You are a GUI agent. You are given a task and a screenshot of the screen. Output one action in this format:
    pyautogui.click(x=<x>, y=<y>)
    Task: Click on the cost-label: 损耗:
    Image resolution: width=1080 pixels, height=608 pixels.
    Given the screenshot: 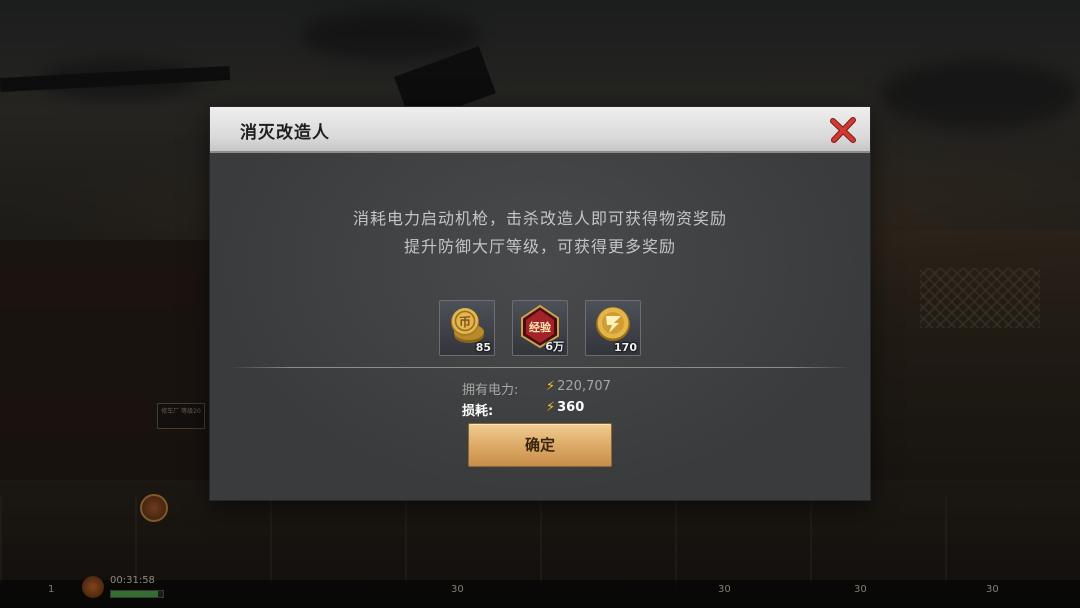 What is the action you would take?
    pyautogui.click(x=478, y=411)
    